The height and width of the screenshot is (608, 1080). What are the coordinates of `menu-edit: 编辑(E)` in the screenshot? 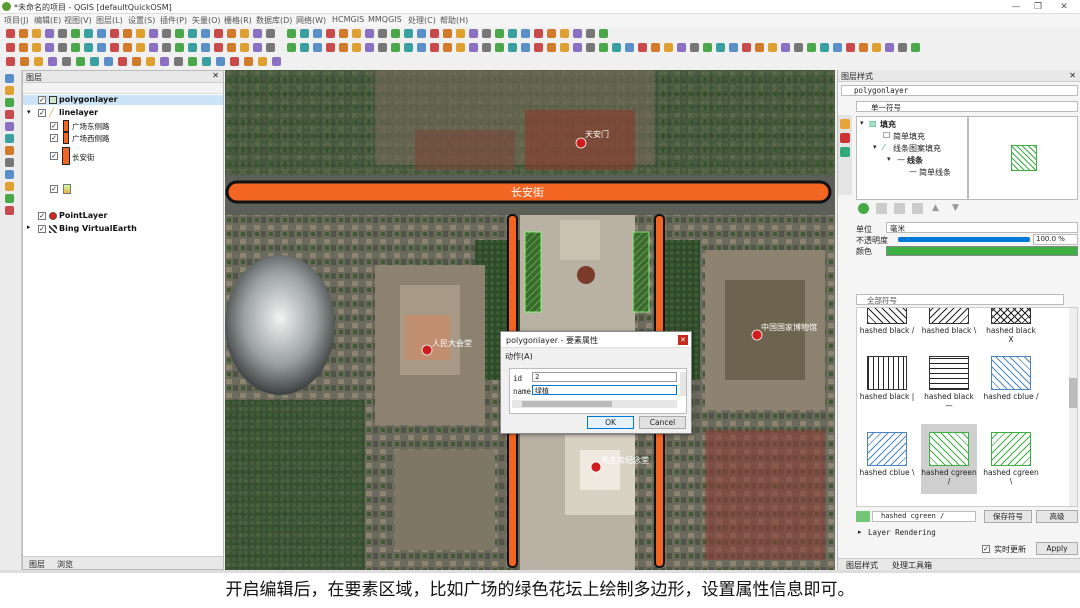 It's located at (47, 20).